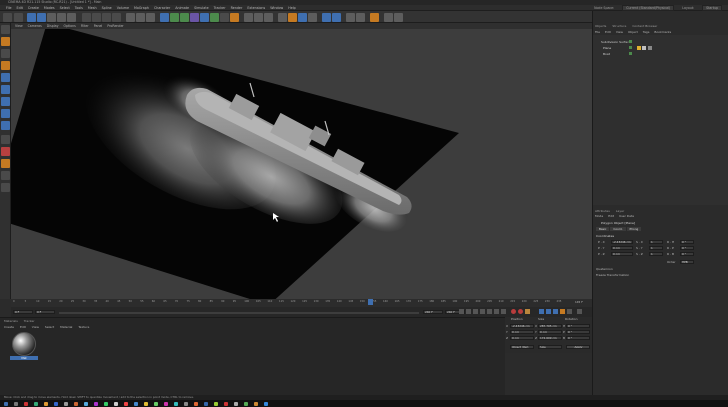  Describe the element at coordinates (5, 113) in the screenshot. I see `uv-points-icon` at that location.